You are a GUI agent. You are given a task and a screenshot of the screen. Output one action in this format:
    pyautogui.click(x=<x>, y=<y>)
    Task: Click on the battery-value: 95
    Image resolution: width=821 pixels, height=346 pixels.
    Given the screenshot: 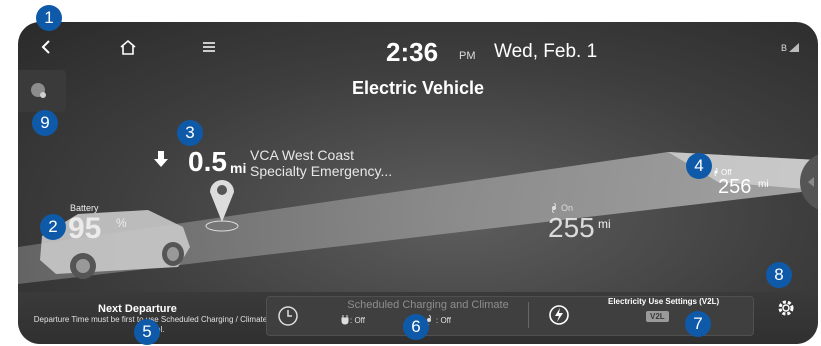 What is the action you would take?
    pyautogui.click(x=85, y=228)
    